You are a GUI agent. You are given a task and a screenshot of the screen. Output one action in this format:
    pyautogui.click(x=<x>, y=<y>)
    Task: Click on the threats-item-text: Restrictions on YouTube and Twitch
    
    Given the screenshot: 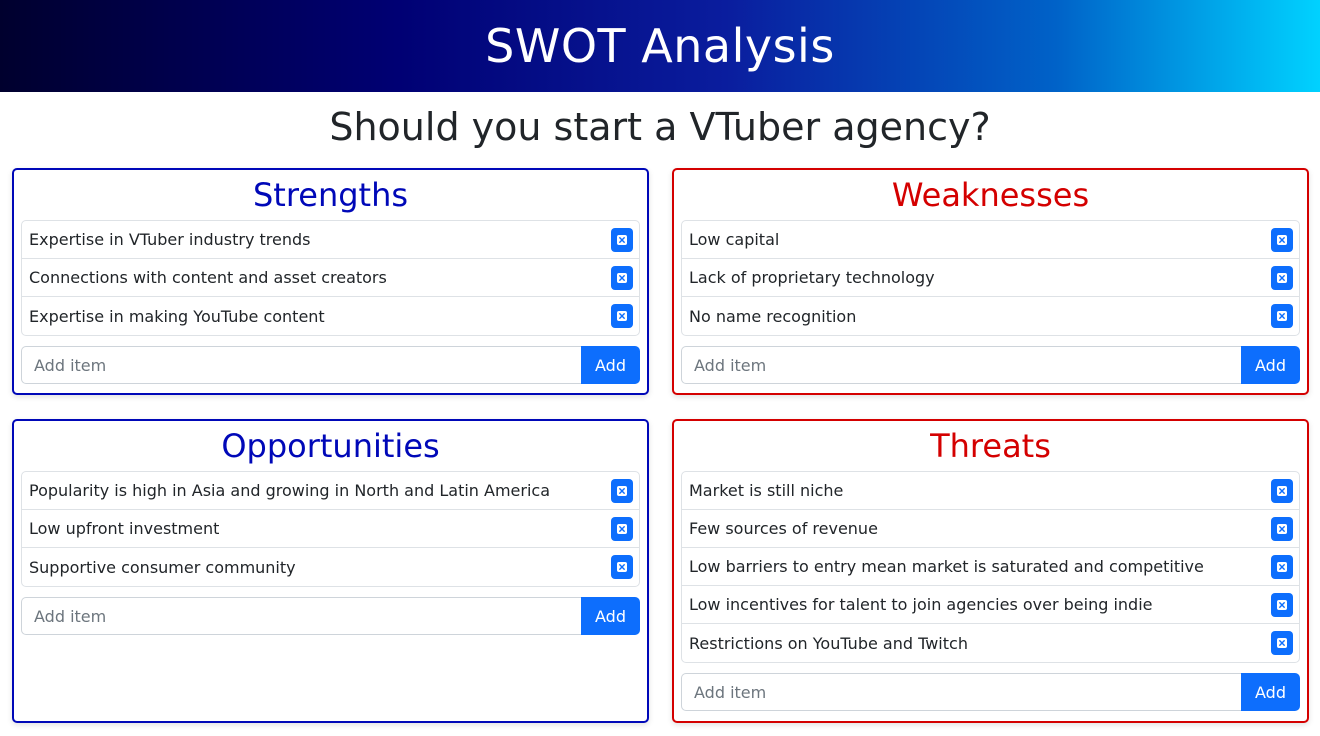 What is the action you would take?
    pyautogui.click(x=828, y=643)
    